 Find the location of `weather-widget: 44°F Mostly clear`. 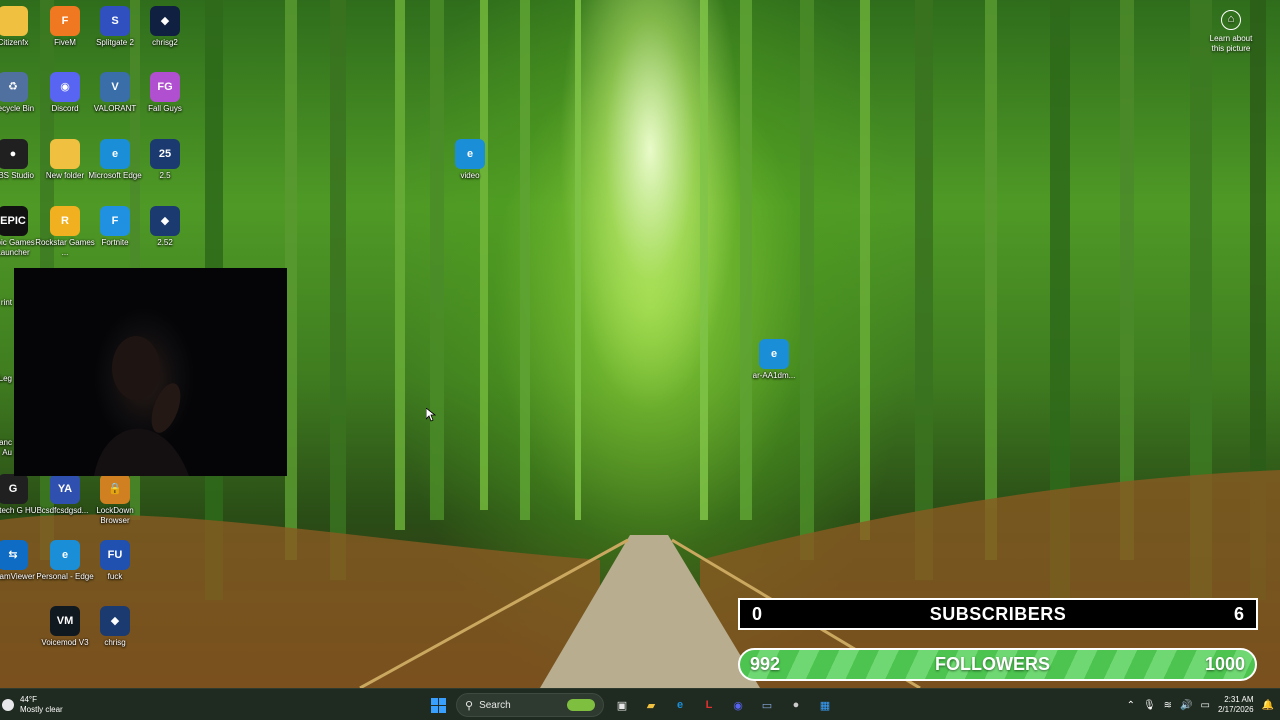

weather-widget: 44°F Mostly clear is located at coordinates (32, 705).